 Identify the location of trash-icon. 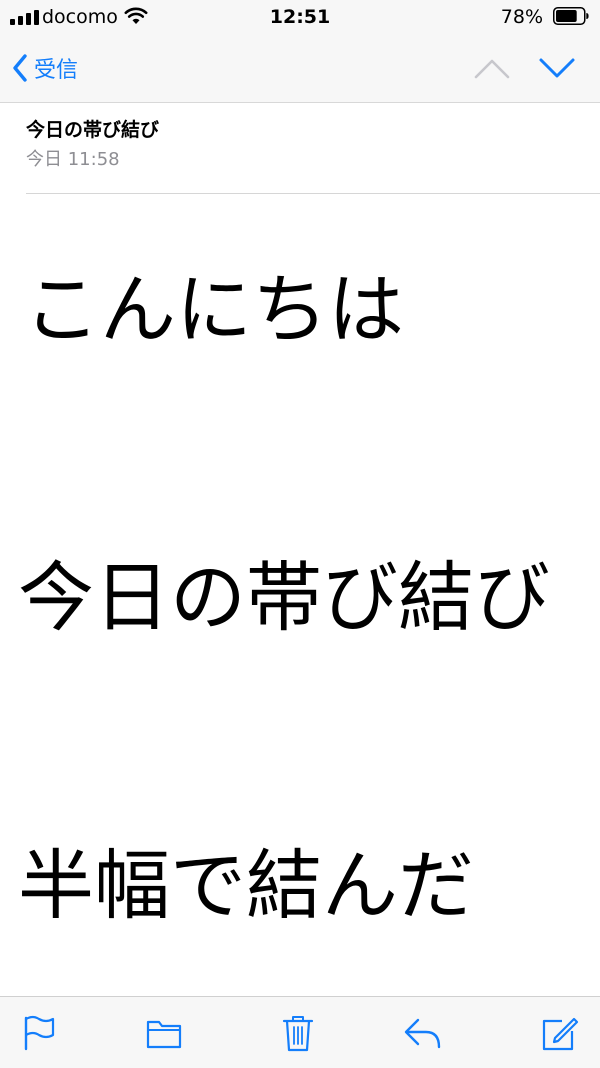
(298, 1033).